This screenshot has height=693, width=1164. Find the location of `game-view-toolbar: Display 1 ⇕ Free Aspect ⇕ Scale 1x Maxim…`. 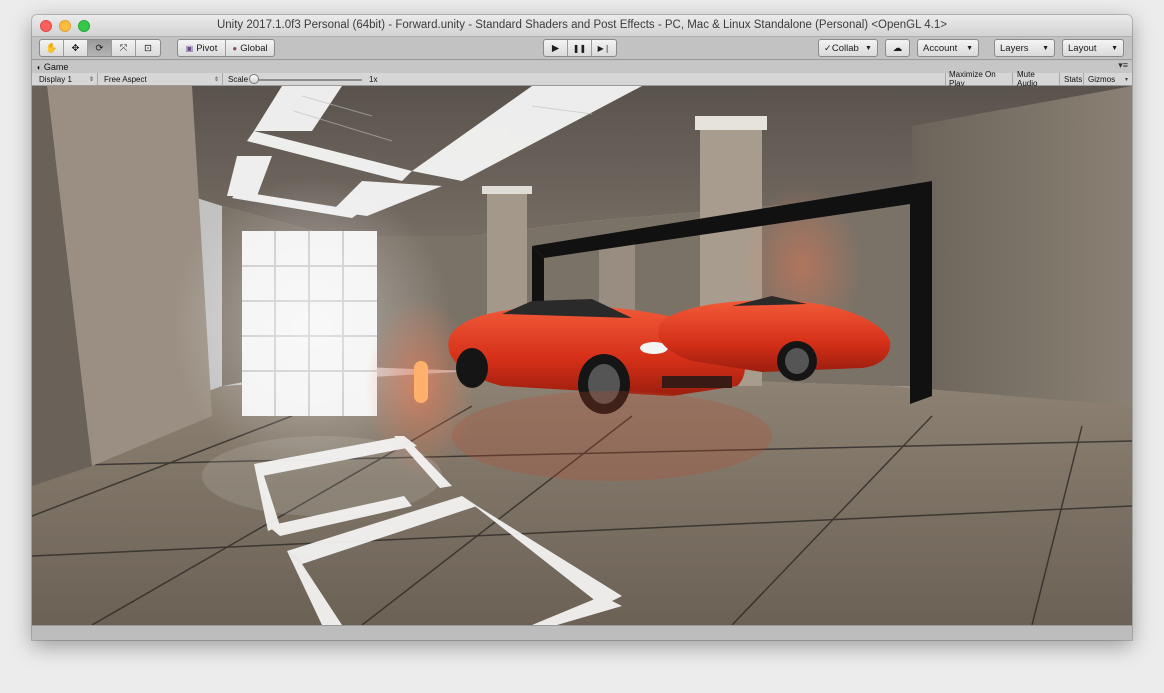

game-view-toolbar: Display 1 ⇕ Free Aspect ⇕ Scale 1x Maxim… is located at coordinates (582, 79).